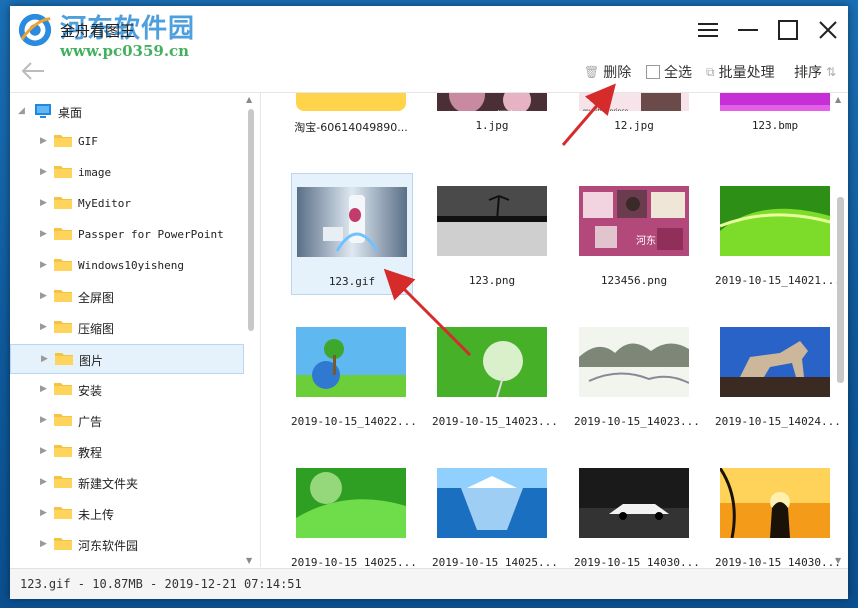  What do you see at coordinates (128, 327) in the screenshot?
I see `tree-item: ▶ 压缩图` at bounding box center [128, 327].